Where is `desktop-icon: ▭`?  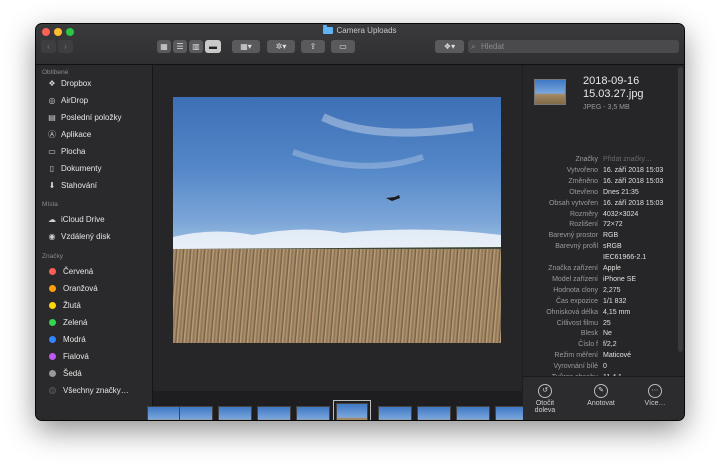 desktop-icon: ▭ is located at coordinates (52, 151).